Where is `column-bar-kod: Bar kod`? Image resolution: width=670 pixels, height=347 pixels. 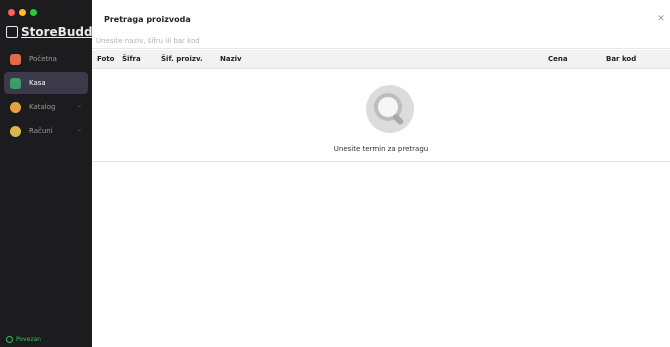
column-bar-kod: Bar kod is located at coordinates (621, 59).